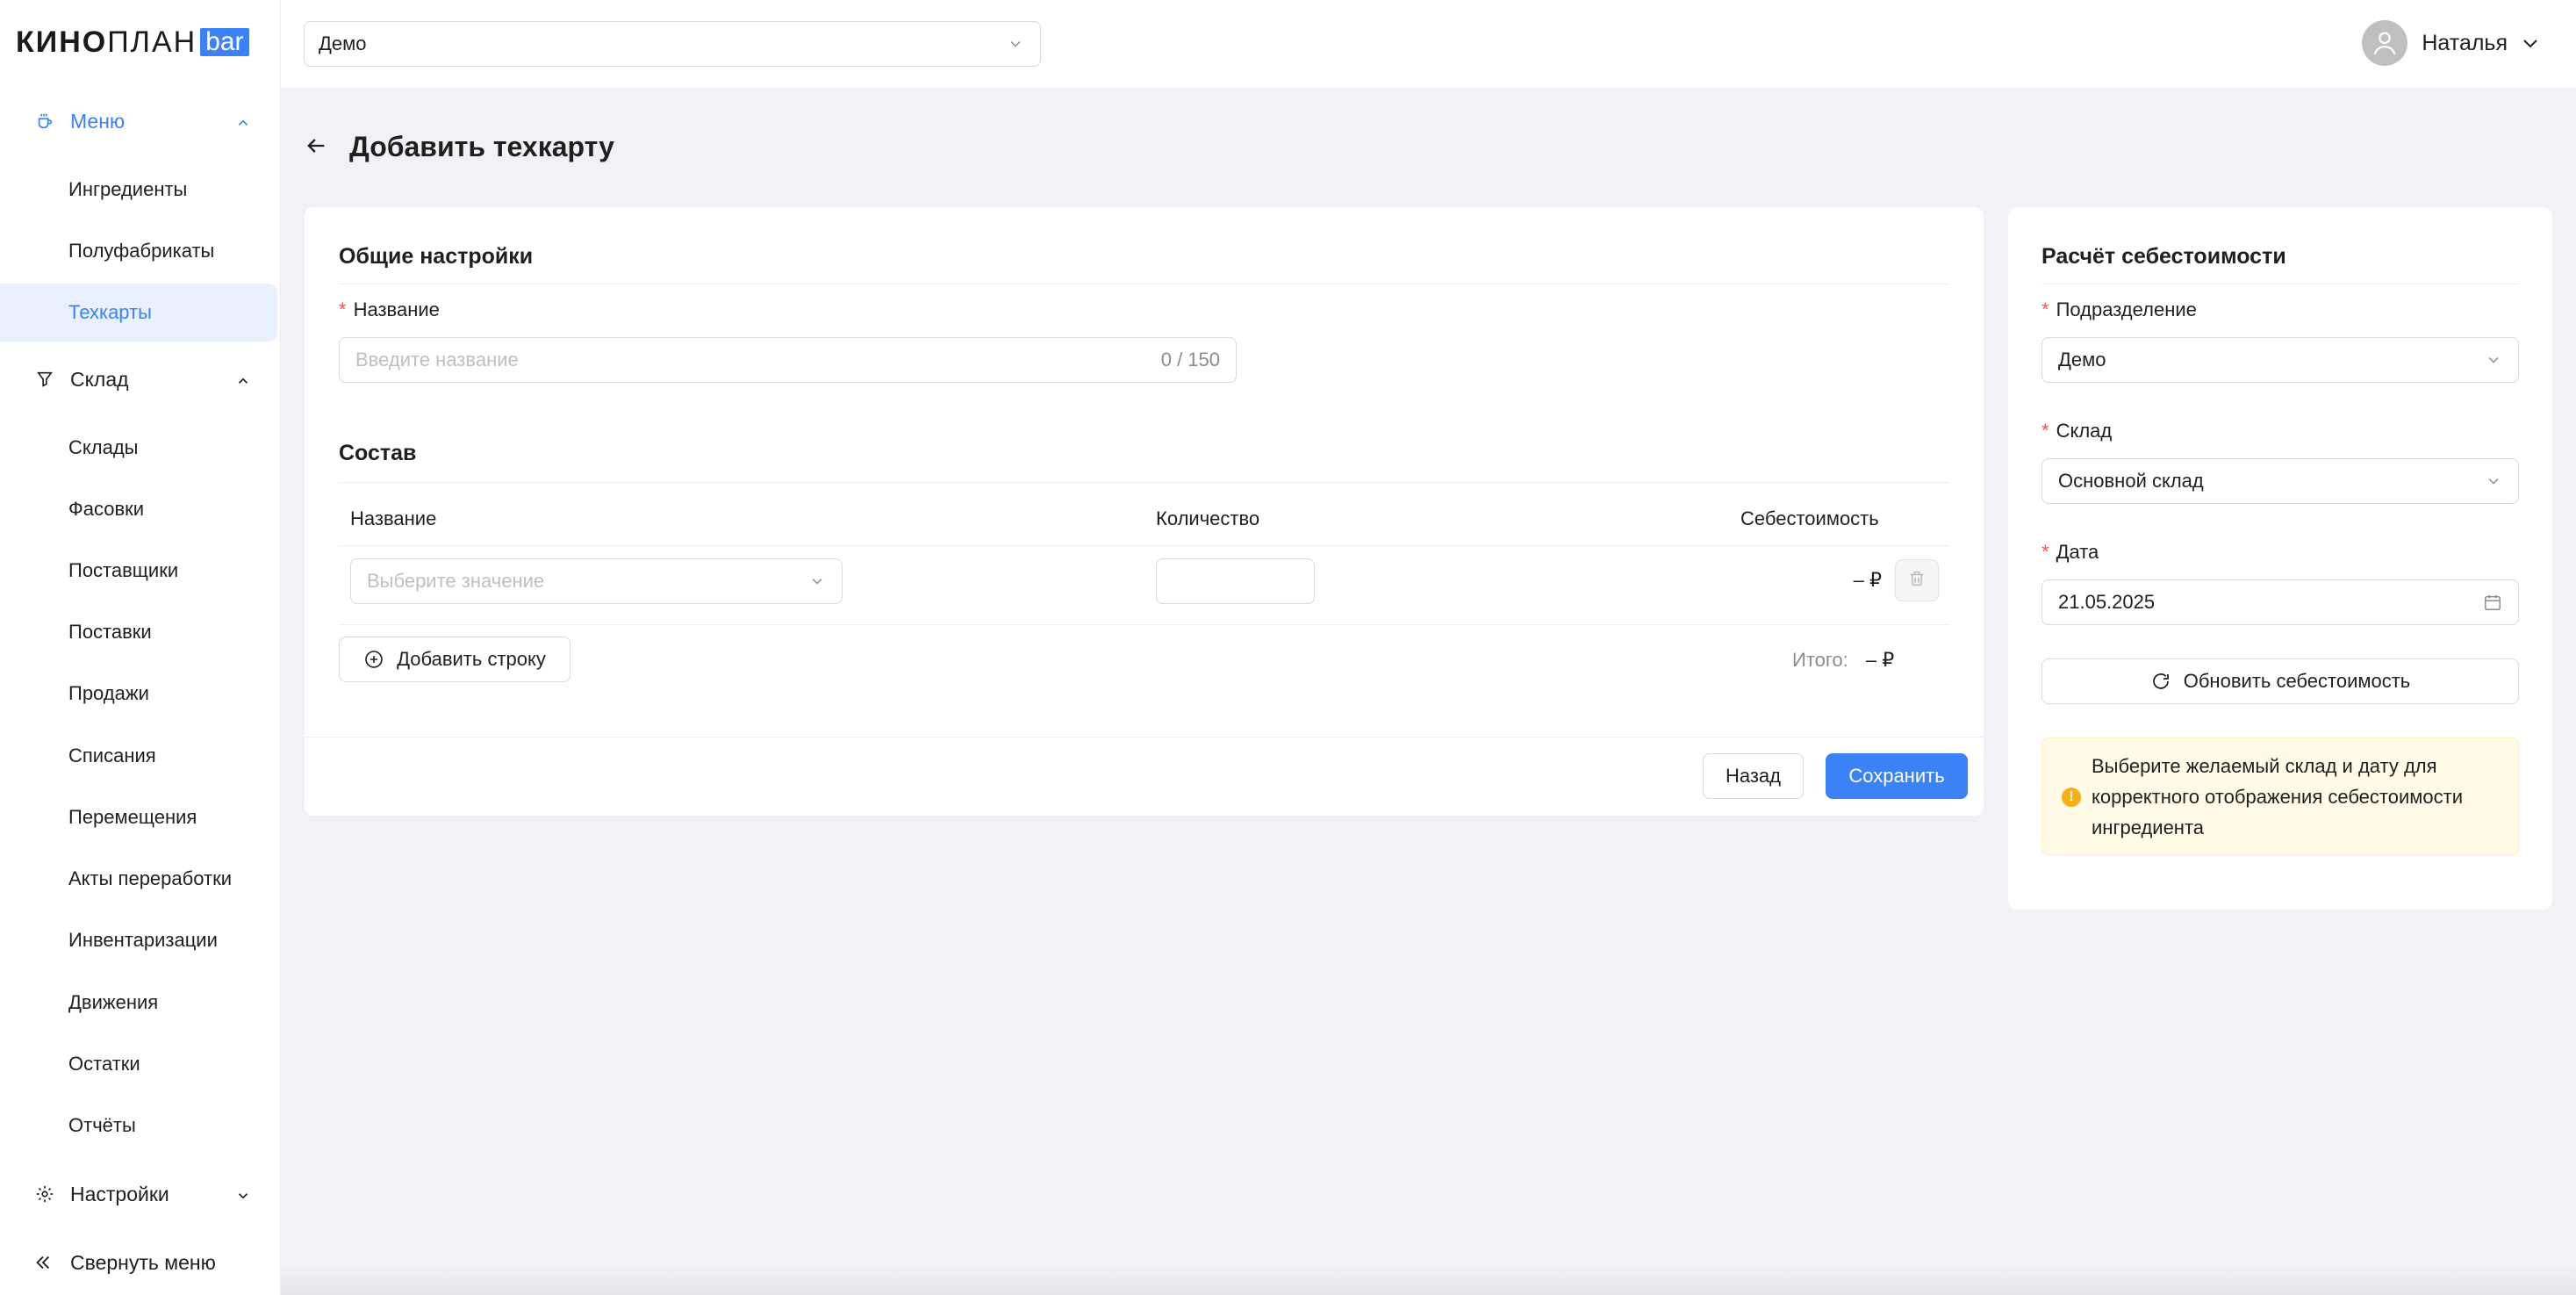 The height and width of the screenshot is (1295, 2576). Describe the element at coordinates (471, 659) in the screenshot. I see `add-row-label: Добавить строку` at that location.